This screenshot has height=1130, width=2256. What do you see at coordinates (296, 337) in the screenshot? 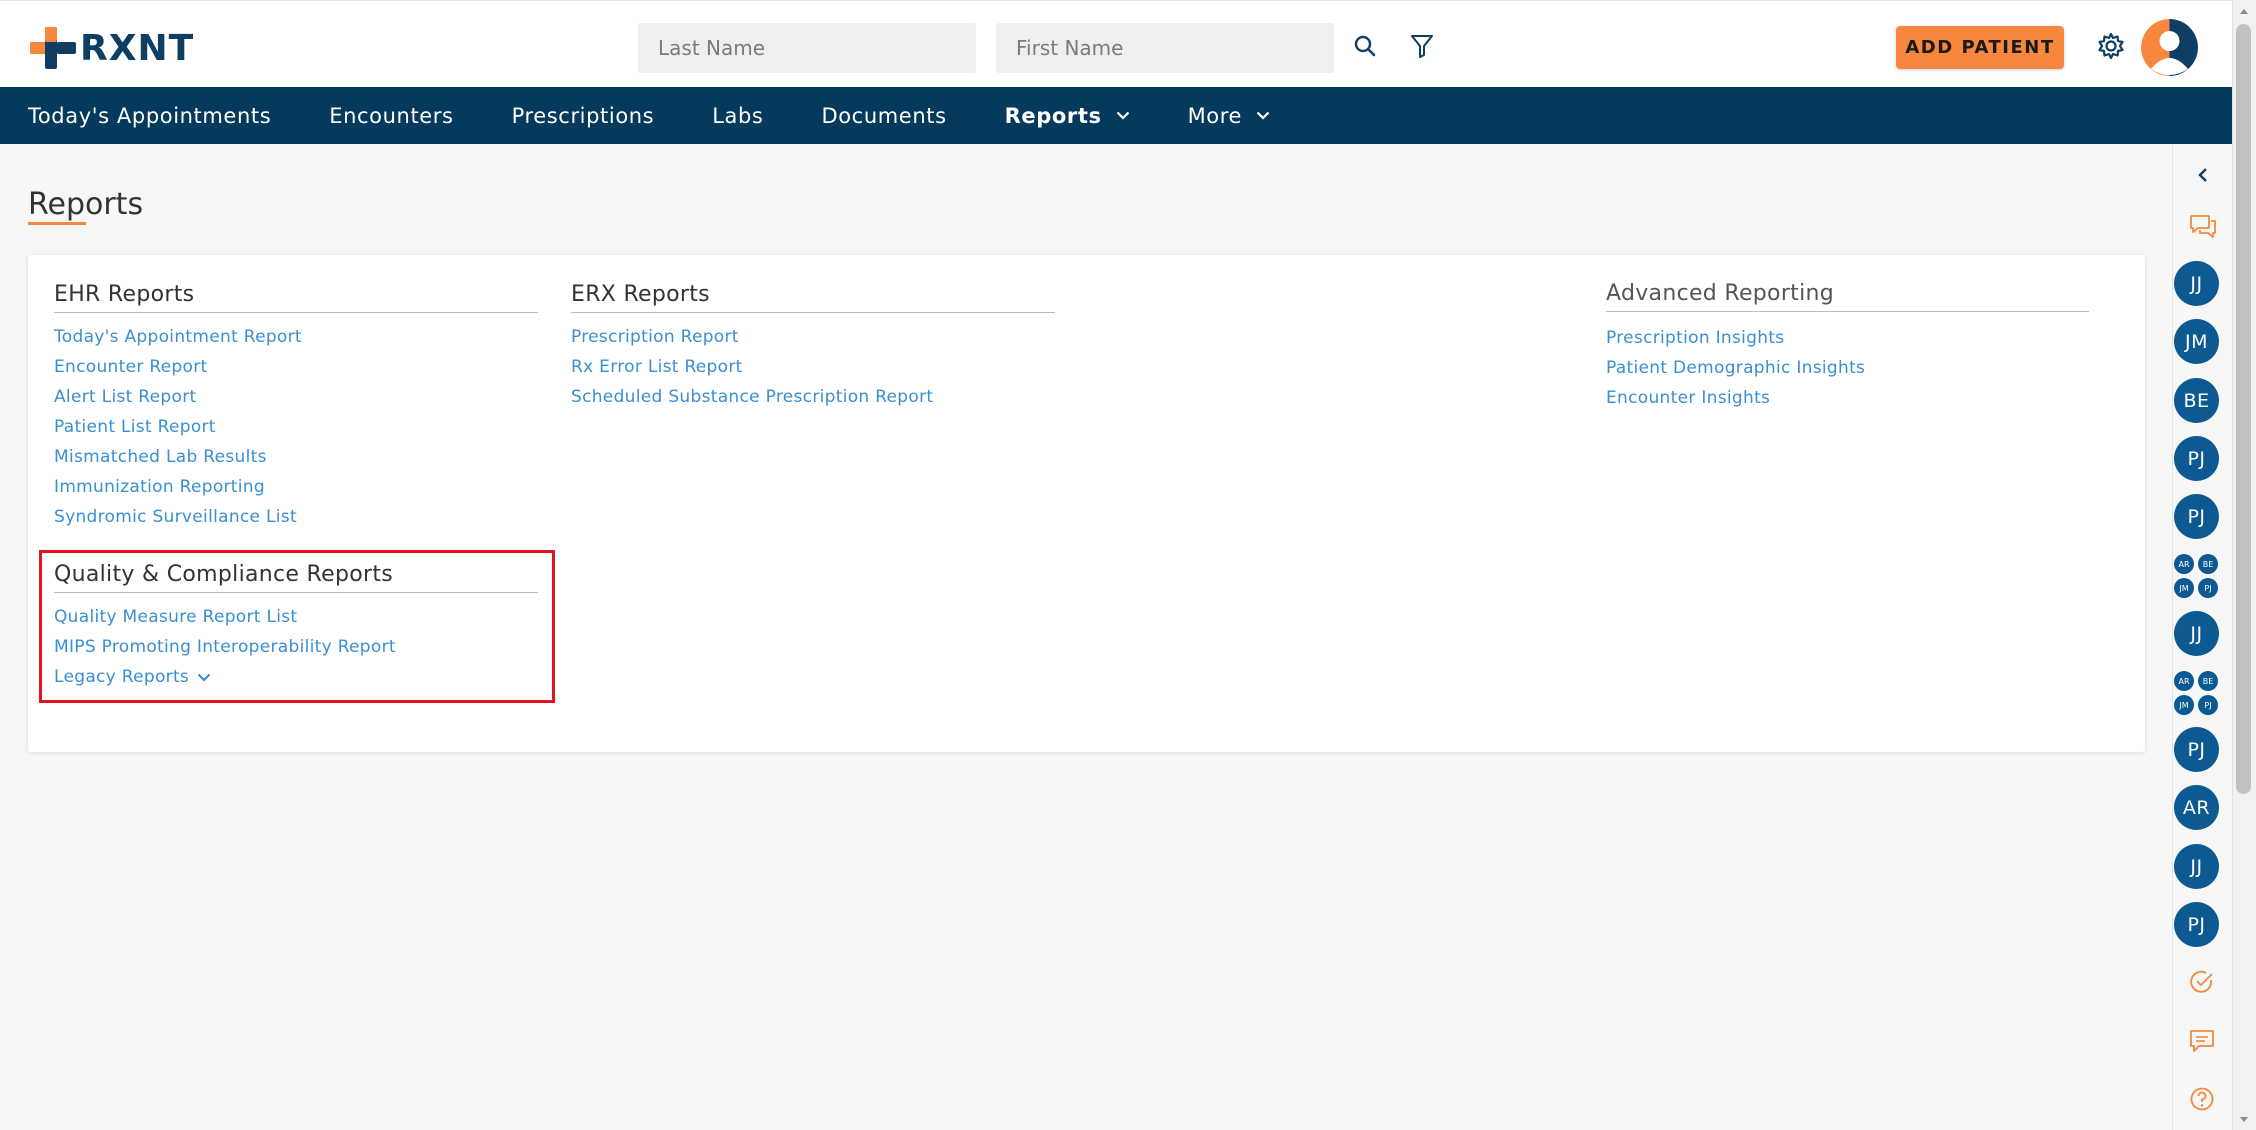
I see `todays-appointment-report-link: Today's Appointment Report` at bounding box center [296, 337].